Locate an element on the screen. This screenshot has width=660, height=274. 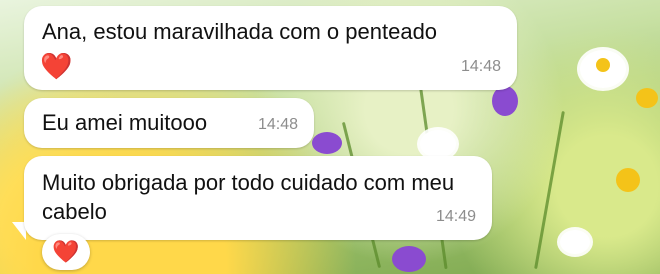
message-text: Eu amei muitooo is located at coordinates (125, 122).